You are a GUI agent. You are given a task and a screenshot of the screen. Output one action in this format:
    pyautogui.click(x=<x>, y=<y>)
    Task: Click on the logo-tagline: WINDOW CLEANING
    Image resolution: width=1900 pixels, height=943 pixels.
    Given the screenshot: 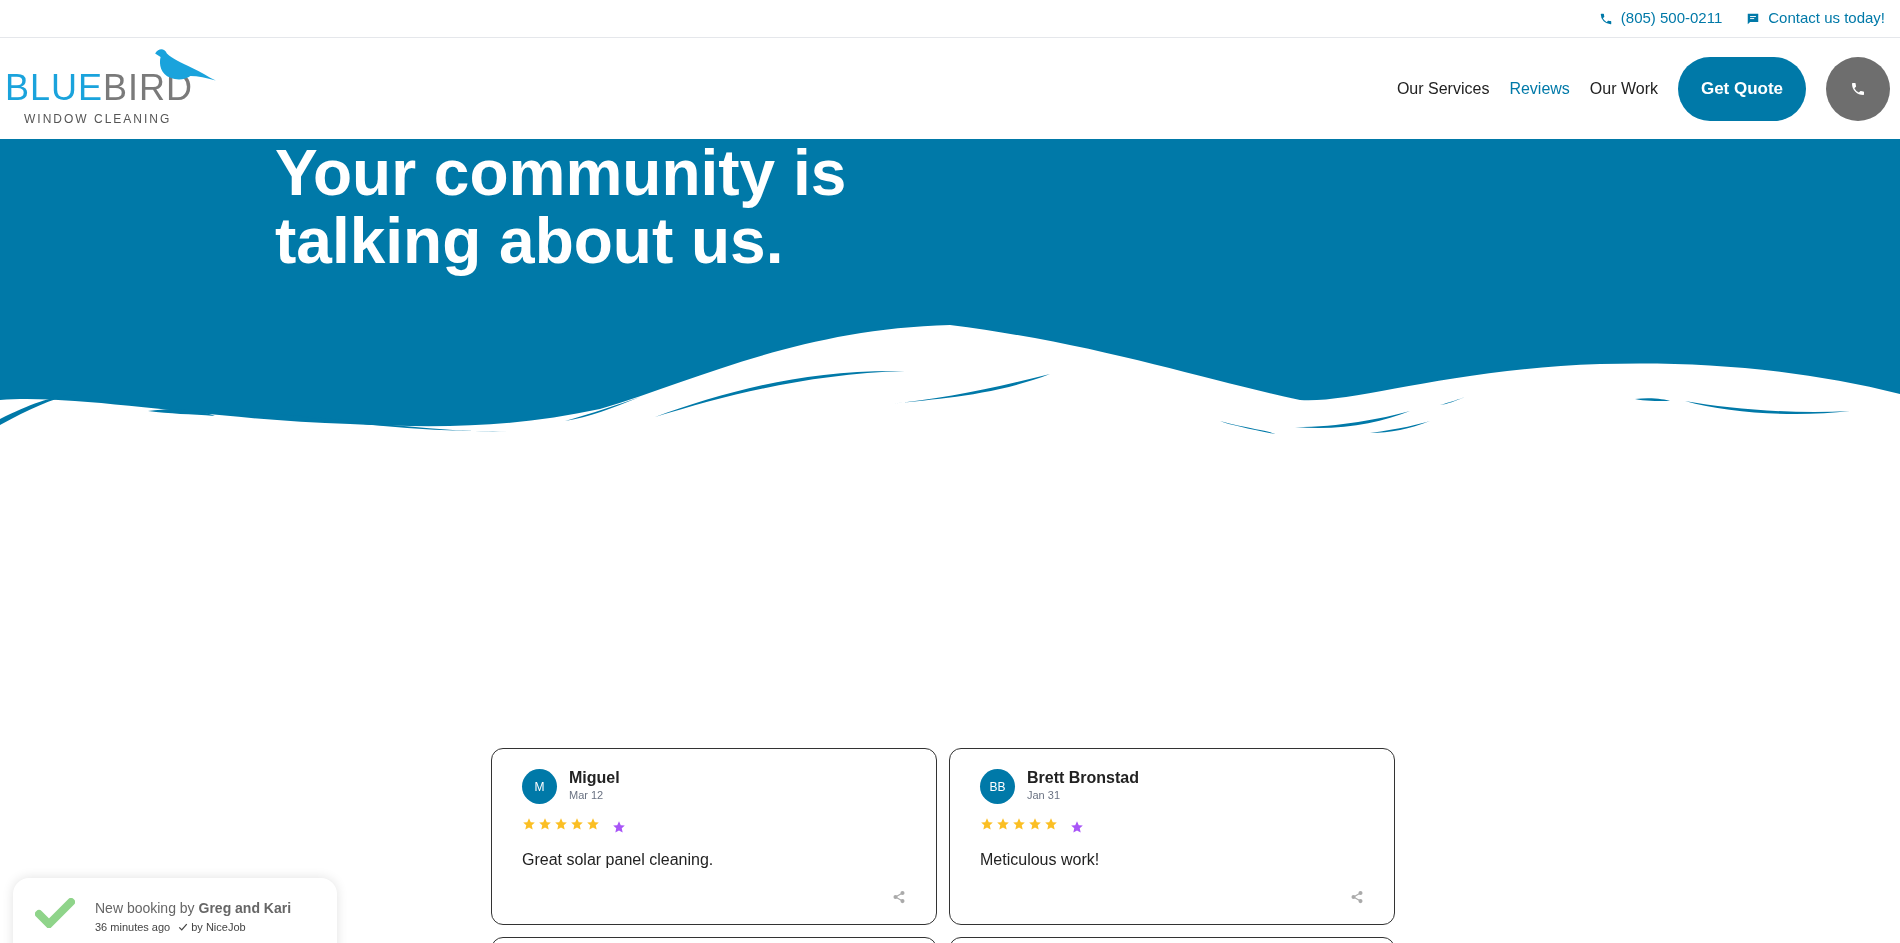 What is the action you would take?
    pyautogui.click(x=98, y=119)
    